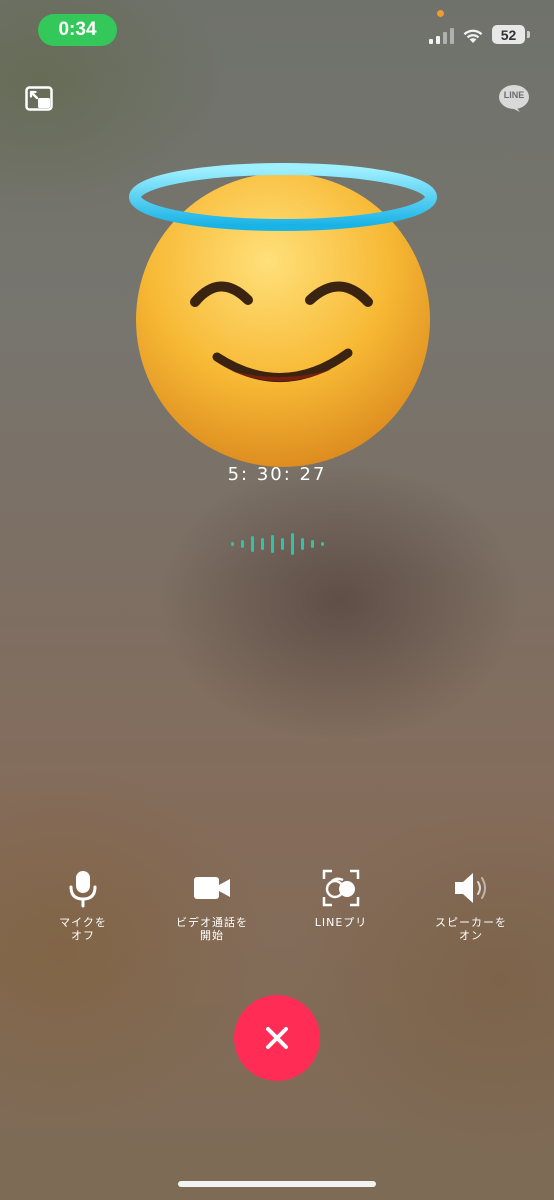 The height and width of the screenshot is (1200, 554). Describe the element at coordinates (212, 905) in the screenshot. I see `start-video-call-button: ビデオ通話を 開始` at that location.